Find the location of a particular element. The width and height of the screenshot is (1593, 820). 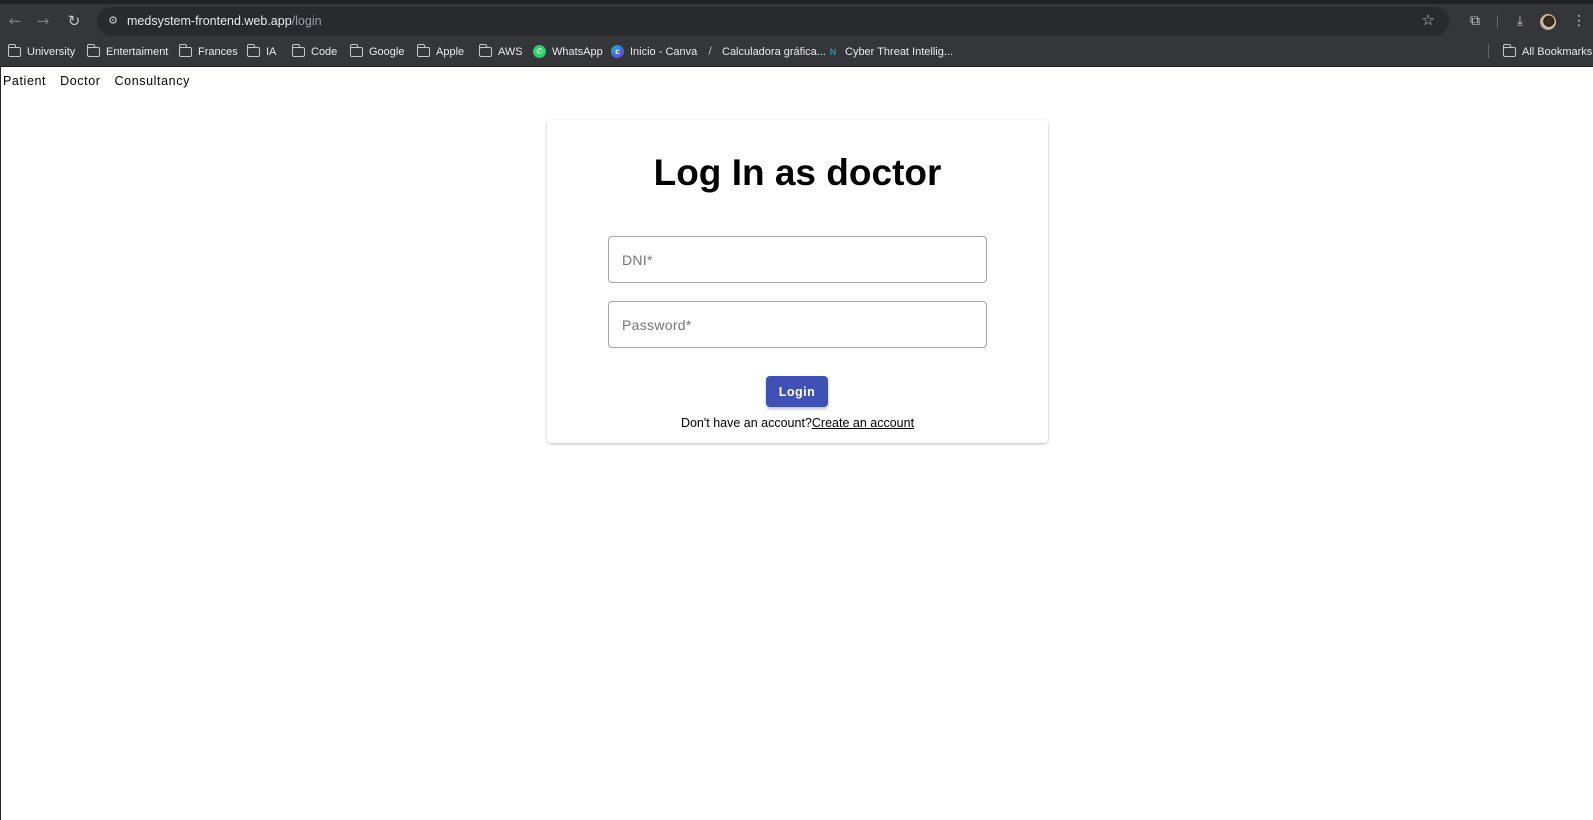

bookmark-folder-apple: Apple is located at coordinates (440, 51).